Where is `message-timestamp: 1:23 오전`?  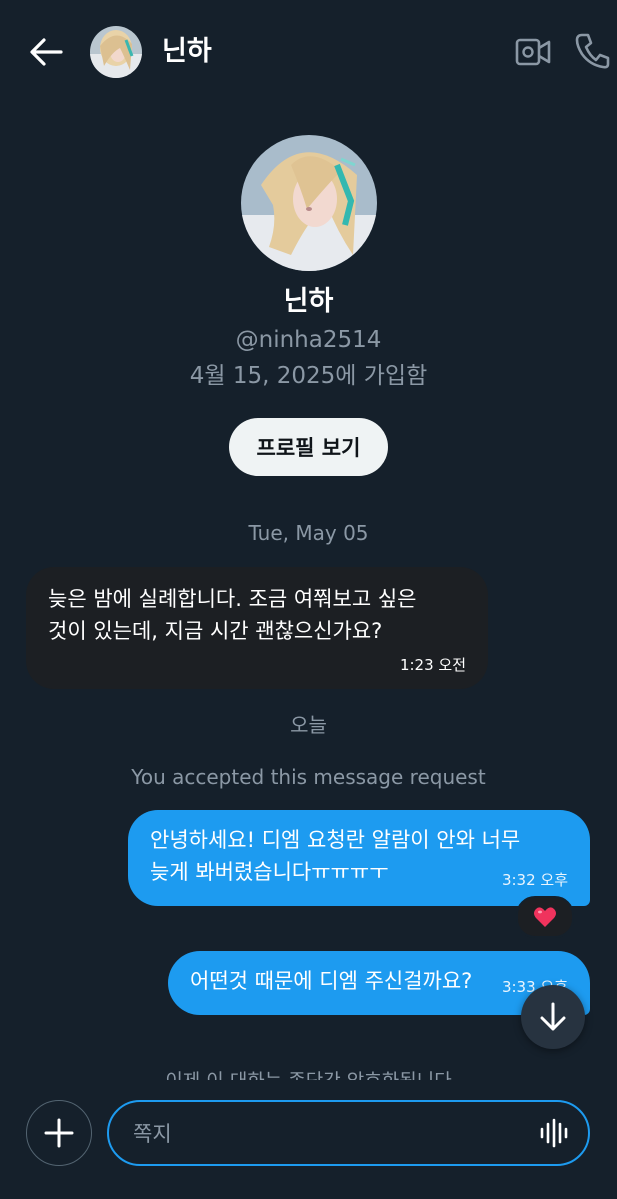 message-timestamp: 1:23 오전 is located at coordinates (432, 665).